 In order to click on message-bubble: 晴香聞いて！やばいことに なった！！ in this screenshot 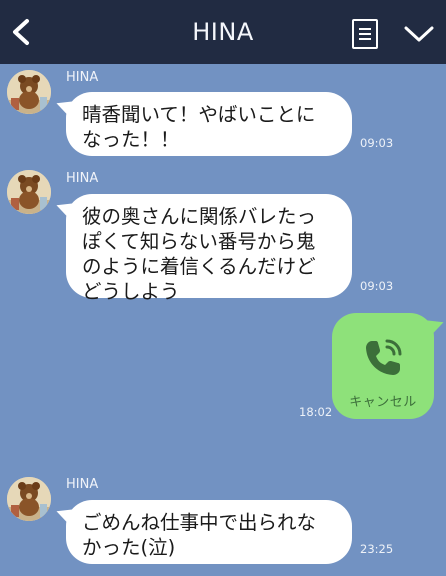, I will do `click(202, 124)`.